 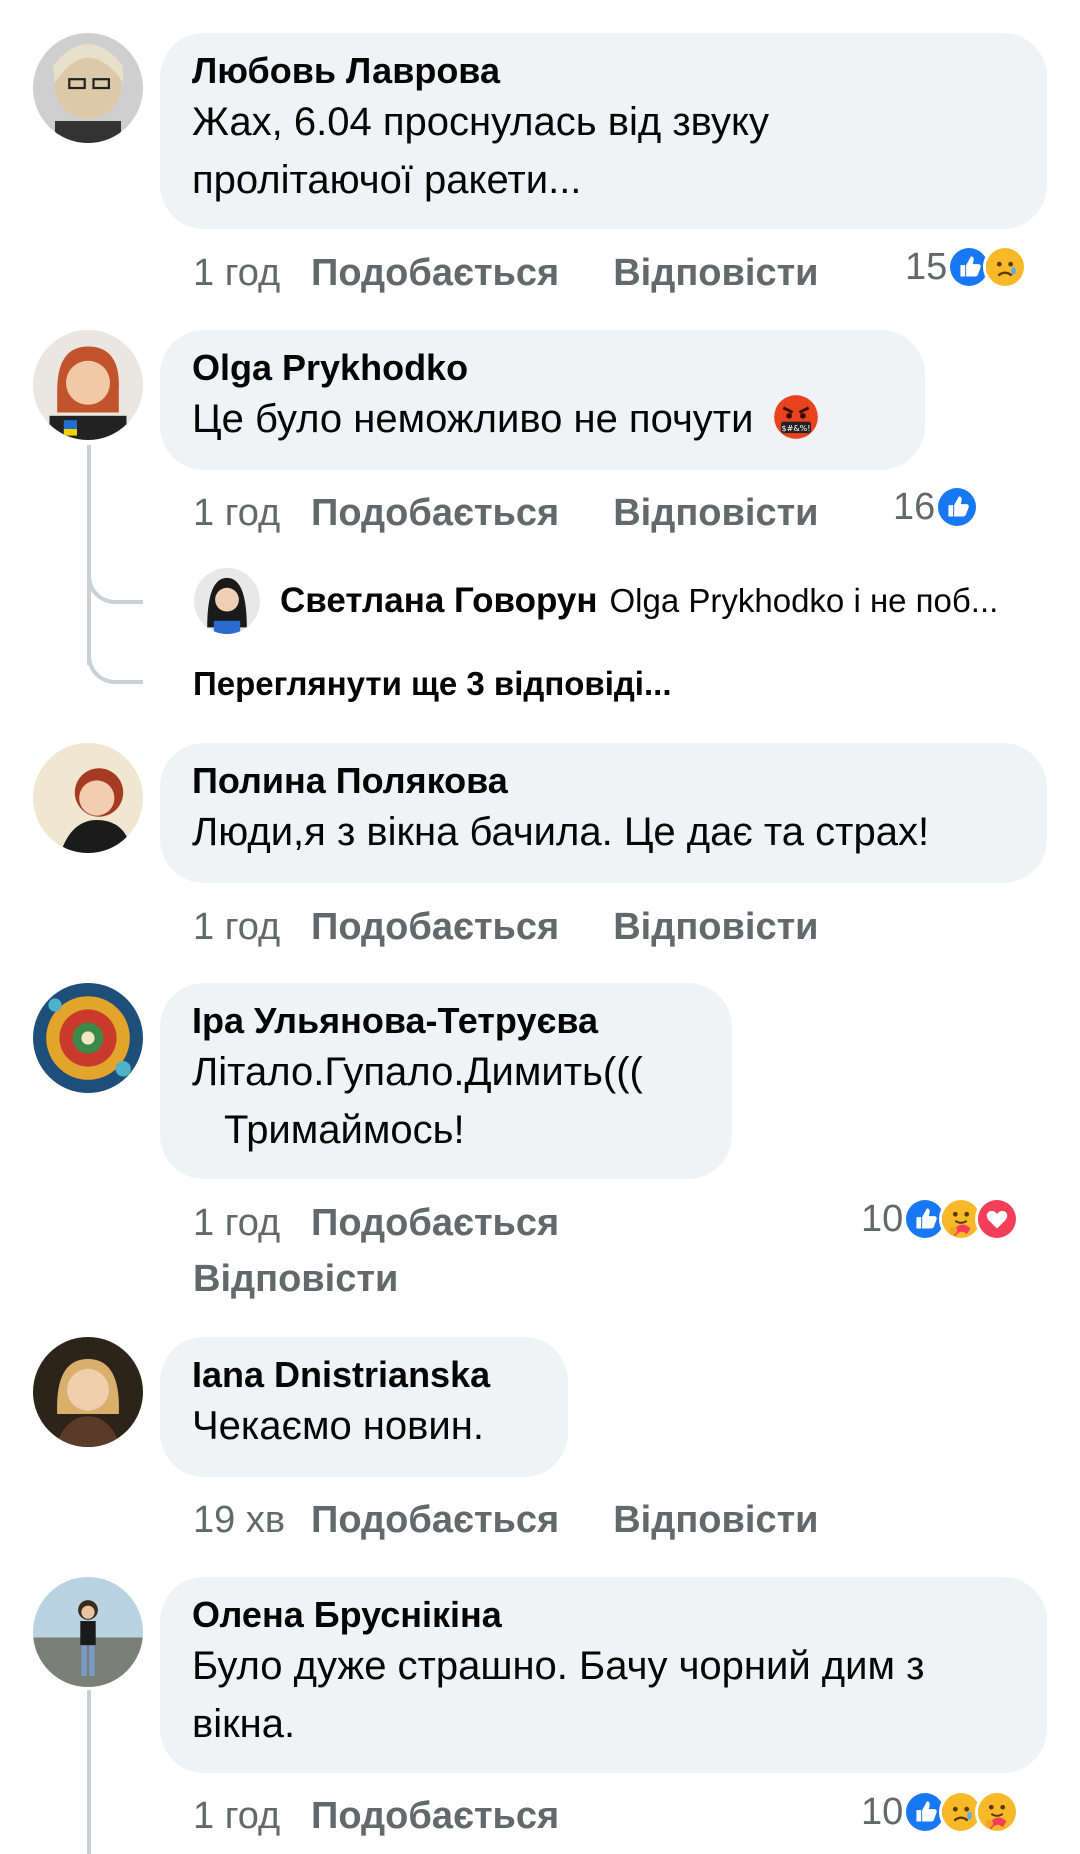 What do you see at coordinates (115, 587) in the screenshot?
I see `thread-curve-reply` at bounding box center [115, 587].